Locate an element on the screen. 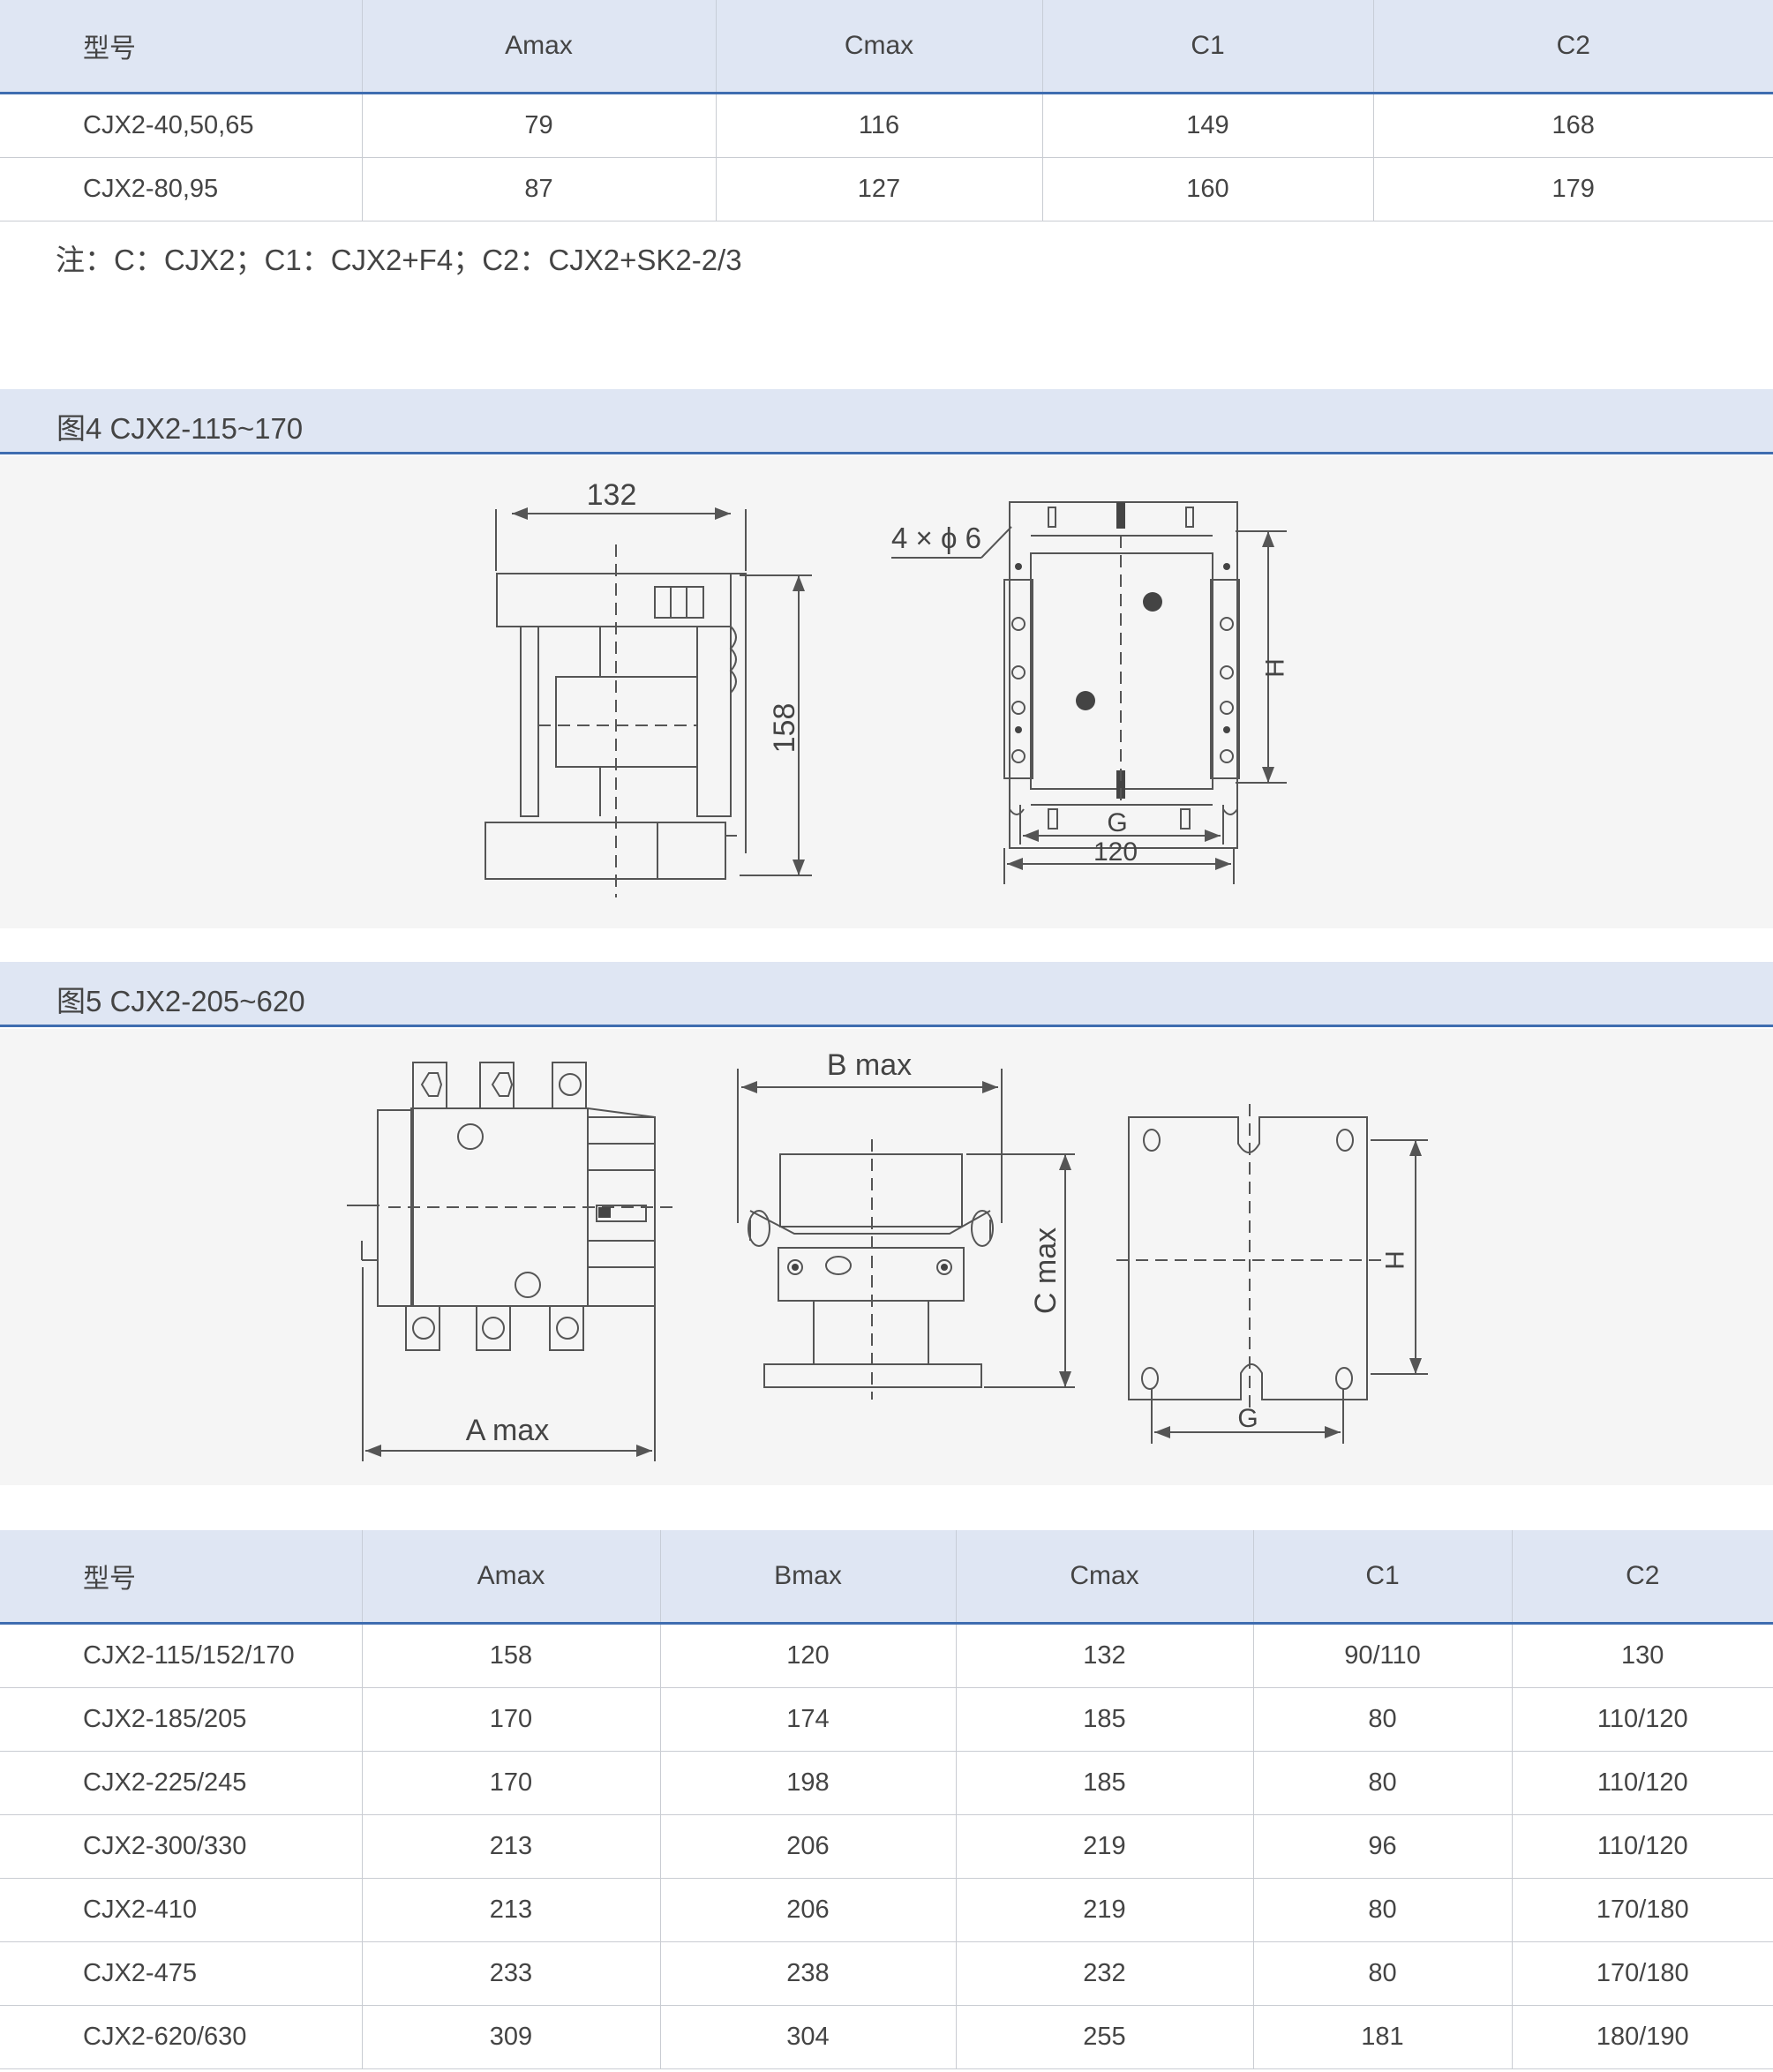  table-row: CJX2-410 213 206 219 80 170/180 is located at coordinates (887, 1910).